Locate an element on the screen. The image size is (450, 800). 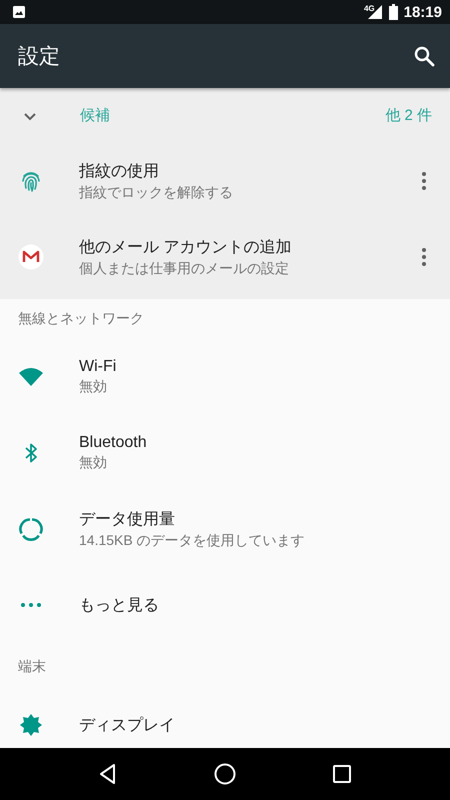
app-title: 設定 is located at coordinates (39, 57).